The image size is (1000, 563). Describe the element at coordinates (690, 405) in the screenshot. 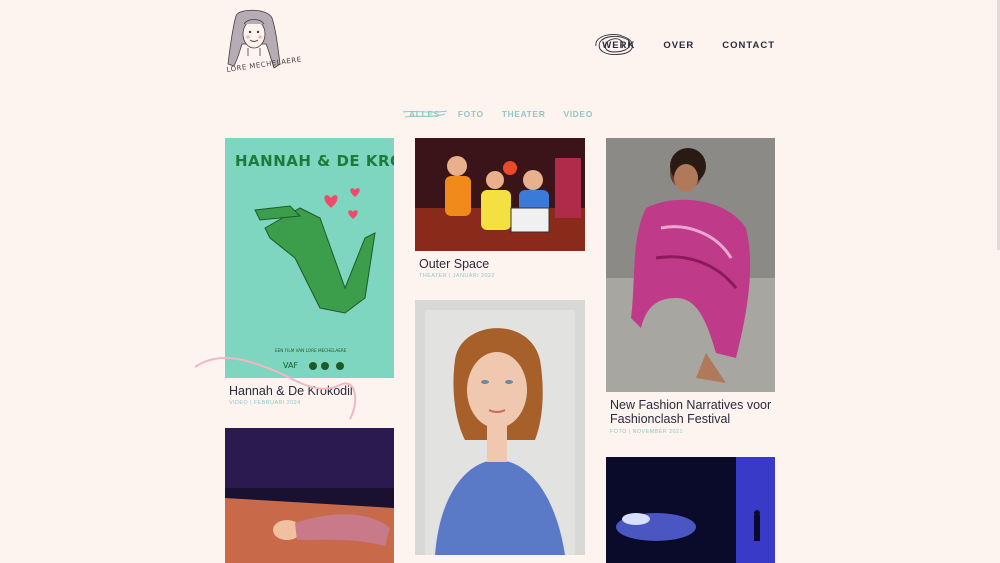

I see `card-title-line1: New Fashion Narratives voor` at that location.